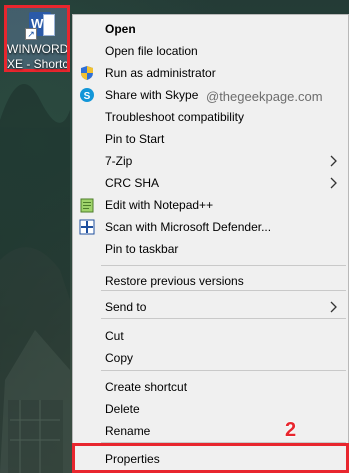 This screenshot has height=473, width=349. What do you see at coordinates (210, 431) in the screenshot?
I see `menu-item-rename: Rename` at bounding box center [210, 431].